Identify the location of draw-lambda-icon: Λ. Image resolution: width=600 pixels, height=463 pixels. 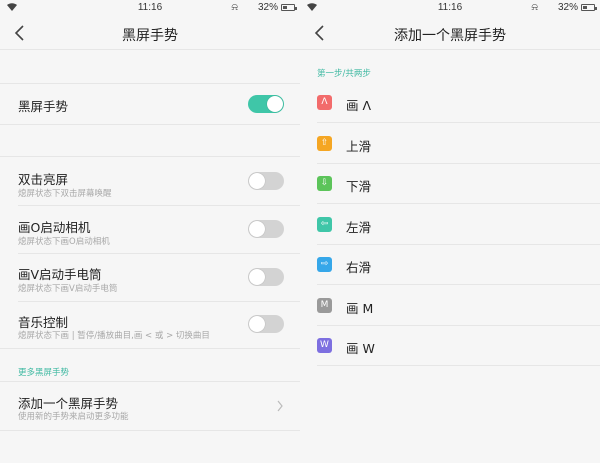
(324, 102).